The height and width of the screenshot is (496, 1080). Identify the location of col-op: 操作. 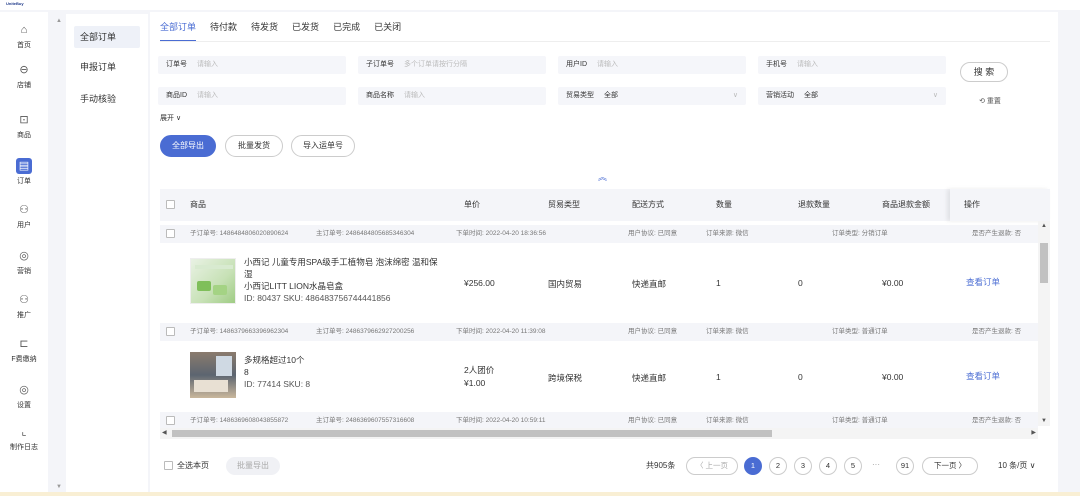
(1000, 205).